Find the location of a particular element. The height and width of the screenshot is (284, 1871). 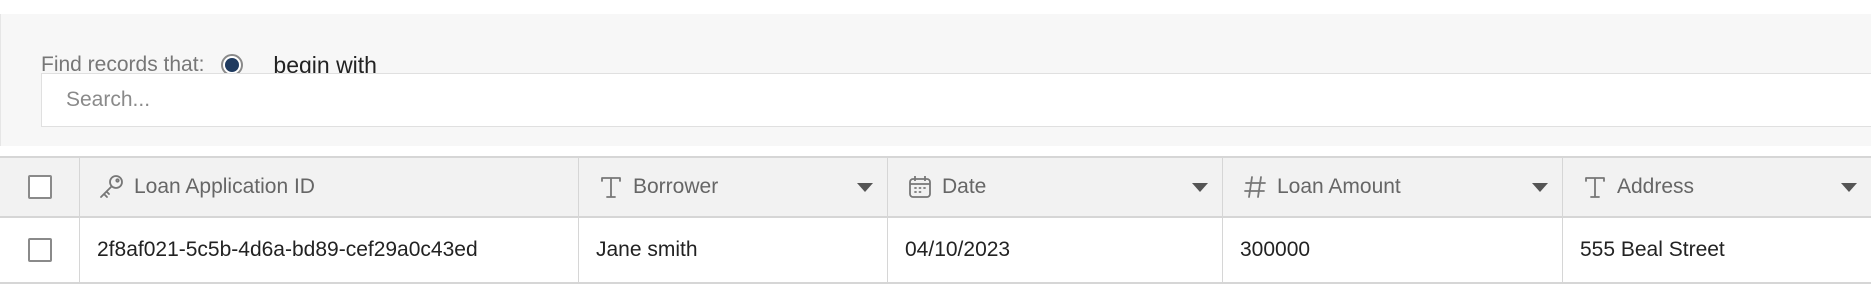

cell-value: 555 Beal Street is located at coordinates (1652, 249).